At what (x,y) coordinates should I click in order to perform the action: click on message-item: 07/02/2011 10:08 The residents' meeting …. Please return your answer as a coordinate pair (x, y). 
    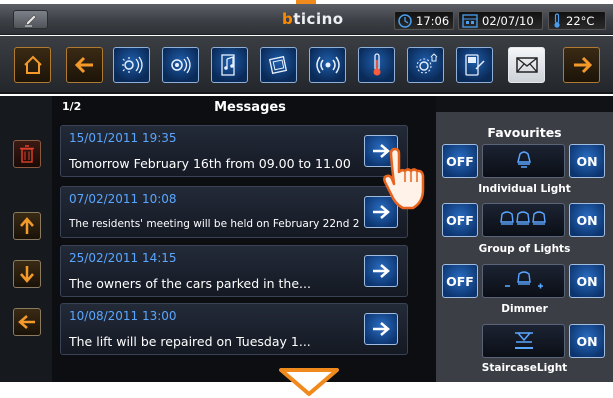
    Looking at the image, I should click on (234, 212).